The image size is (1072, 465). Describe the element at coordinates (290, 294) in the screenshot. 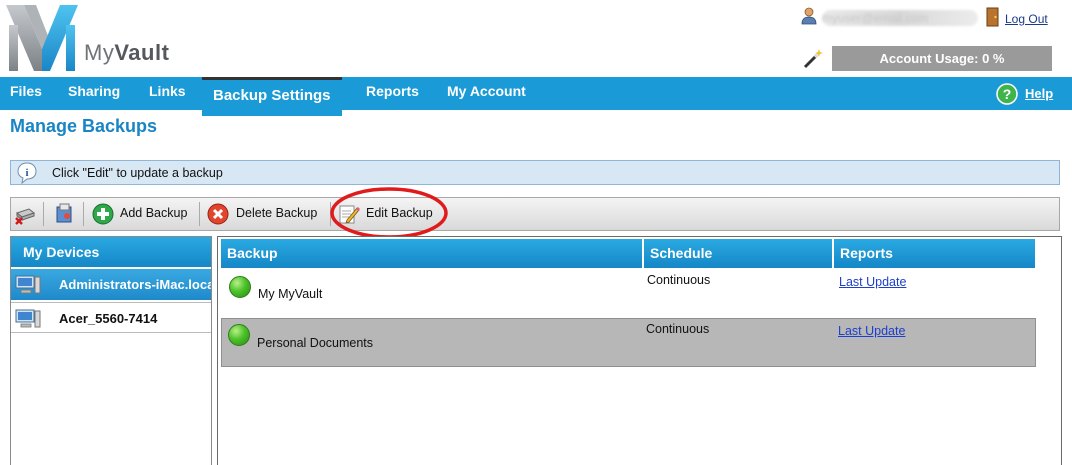

I see `backup-name: My MyVault` at that location.